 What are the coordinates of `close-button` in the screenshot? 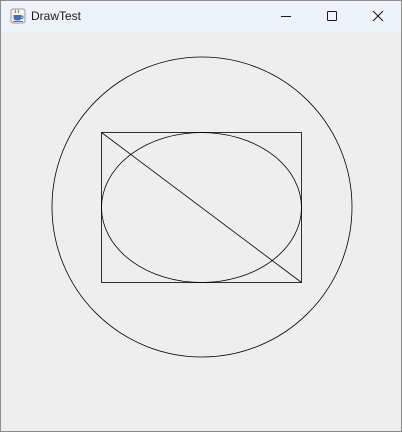 It's located at (378, 16).